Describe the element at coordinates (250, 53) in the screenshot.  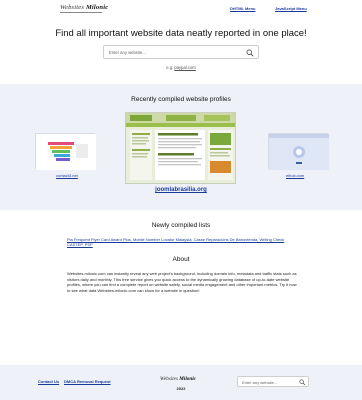
I see `search-icon` at that location.